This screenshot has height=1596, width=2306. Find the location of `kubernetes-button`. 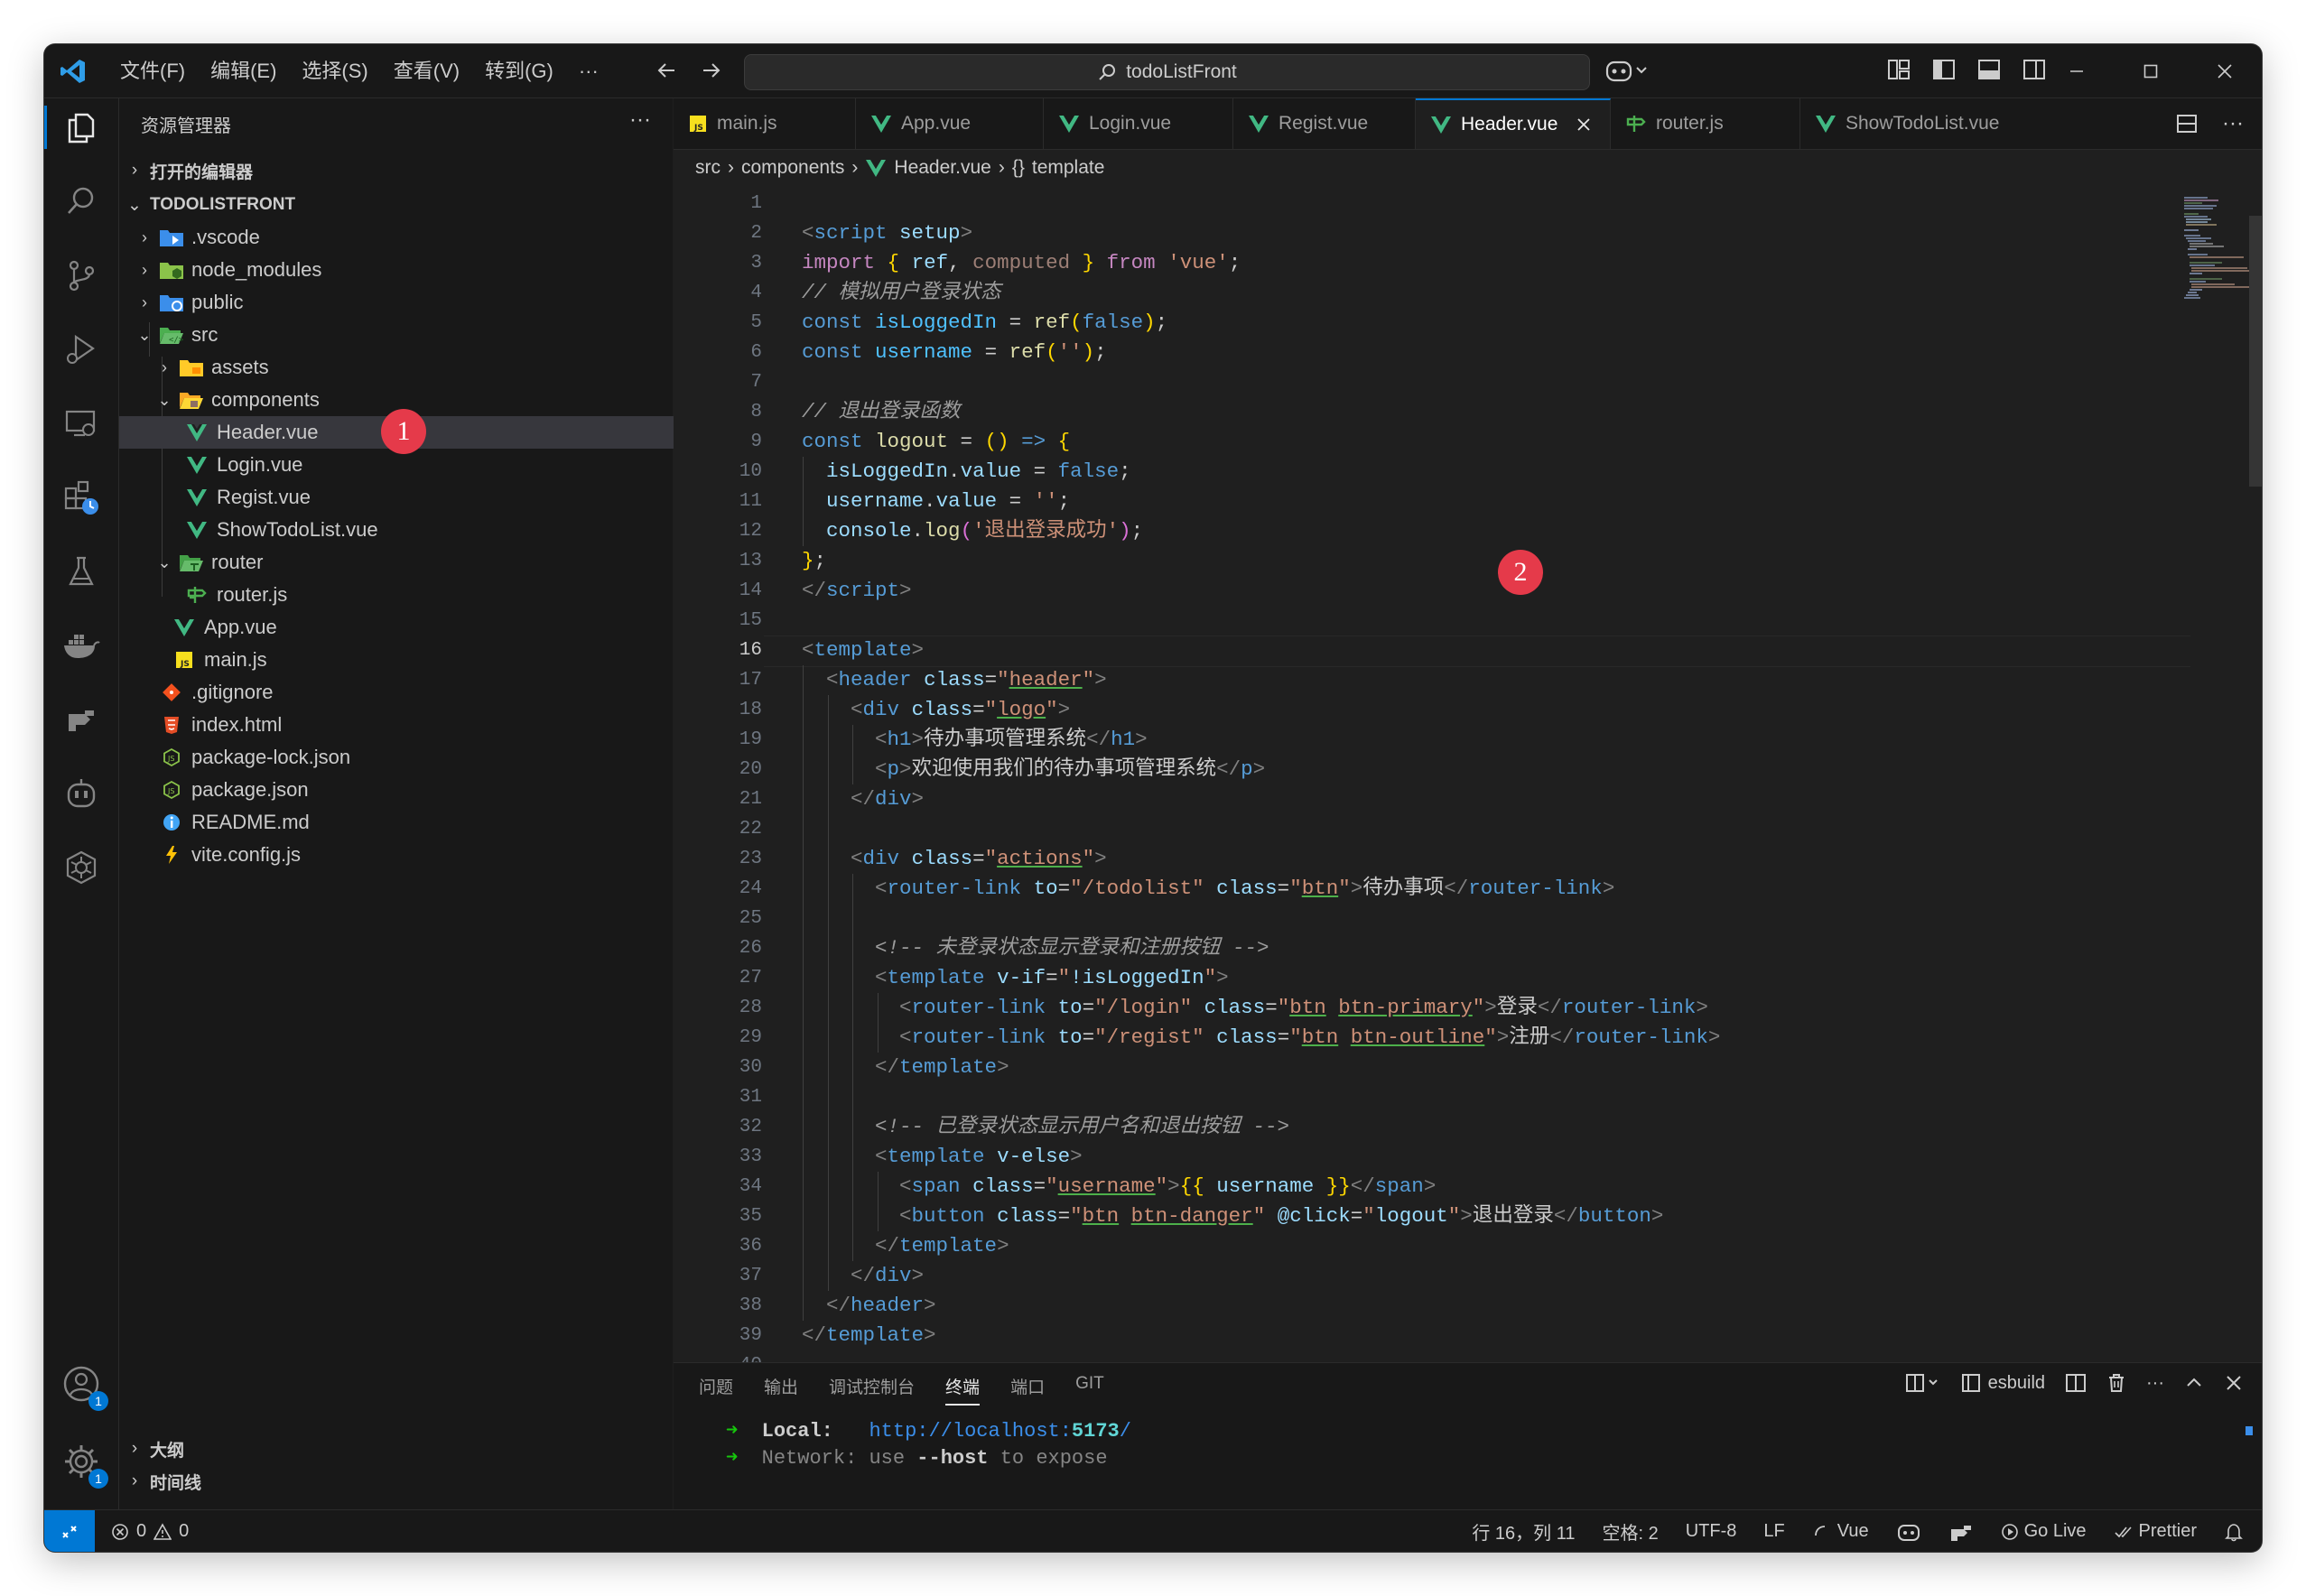

kubernetes-button is located at coordinates (81, 867).